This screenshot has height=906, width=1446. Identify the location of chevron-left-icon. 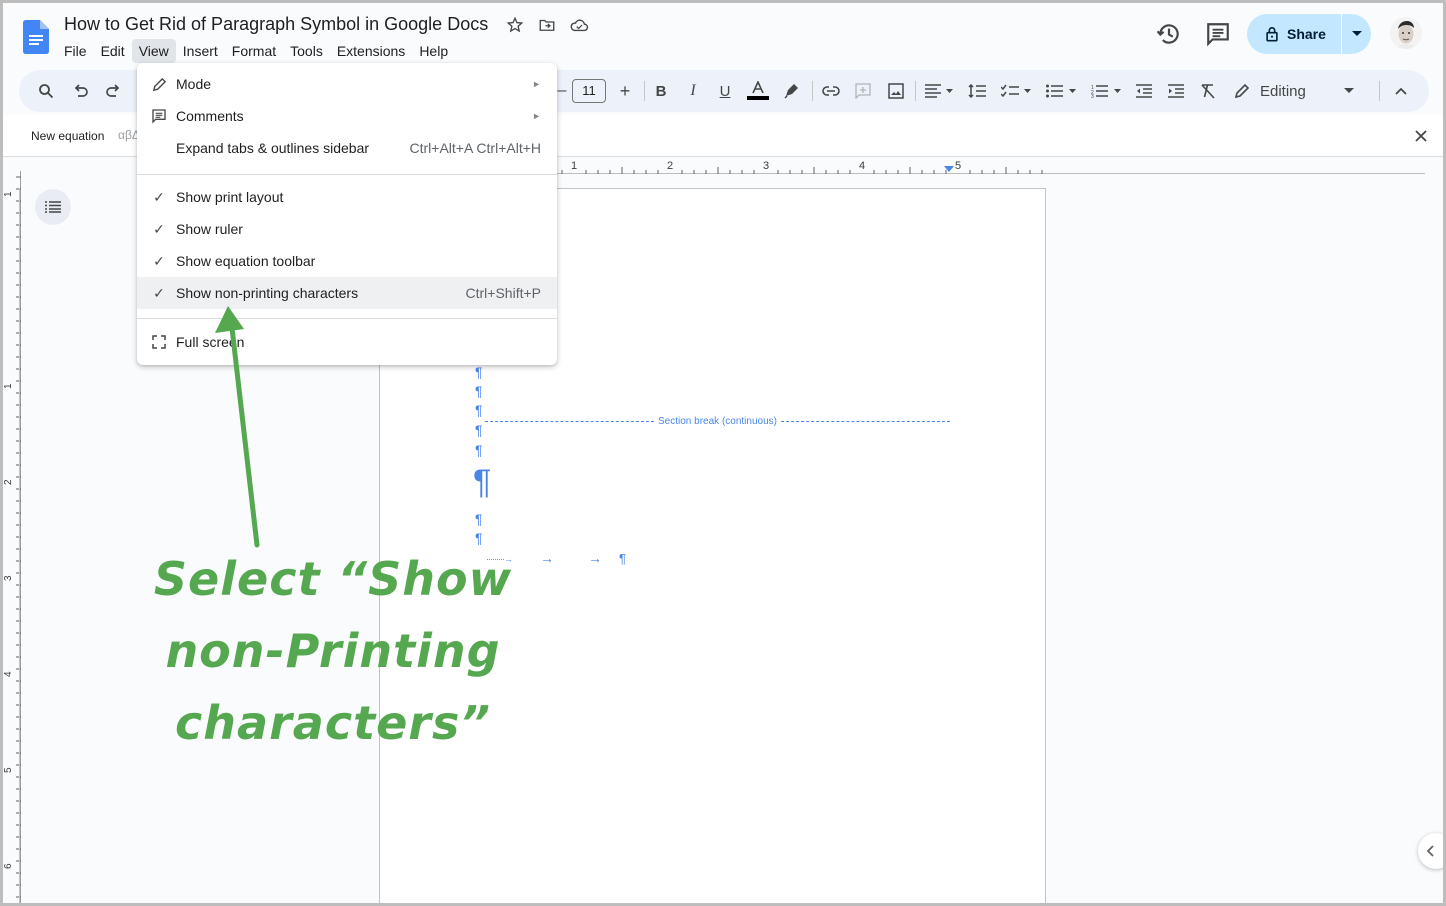
(1430, 851).